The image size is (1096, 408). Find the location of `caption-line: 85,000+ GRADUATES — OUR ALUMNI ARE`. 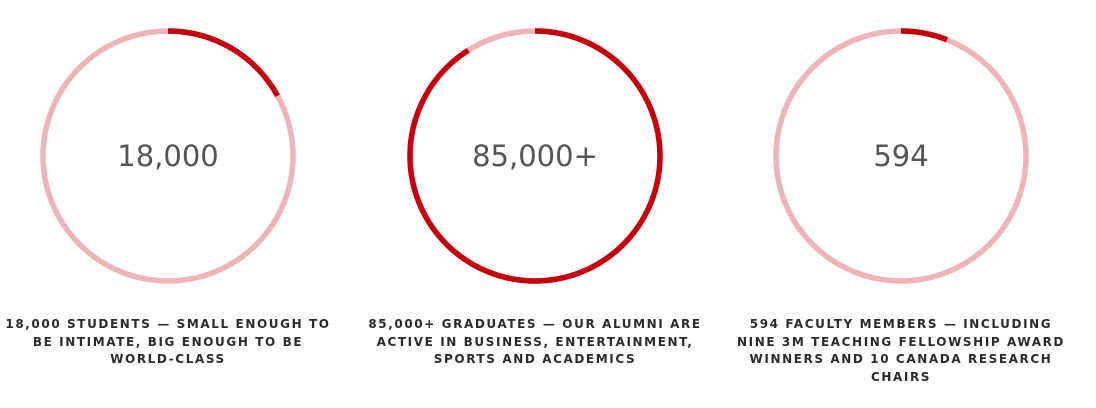

caption-line: 85,000+ GRADUATES — OUR ALUMNI ARE is located at coordinates (535, 324).